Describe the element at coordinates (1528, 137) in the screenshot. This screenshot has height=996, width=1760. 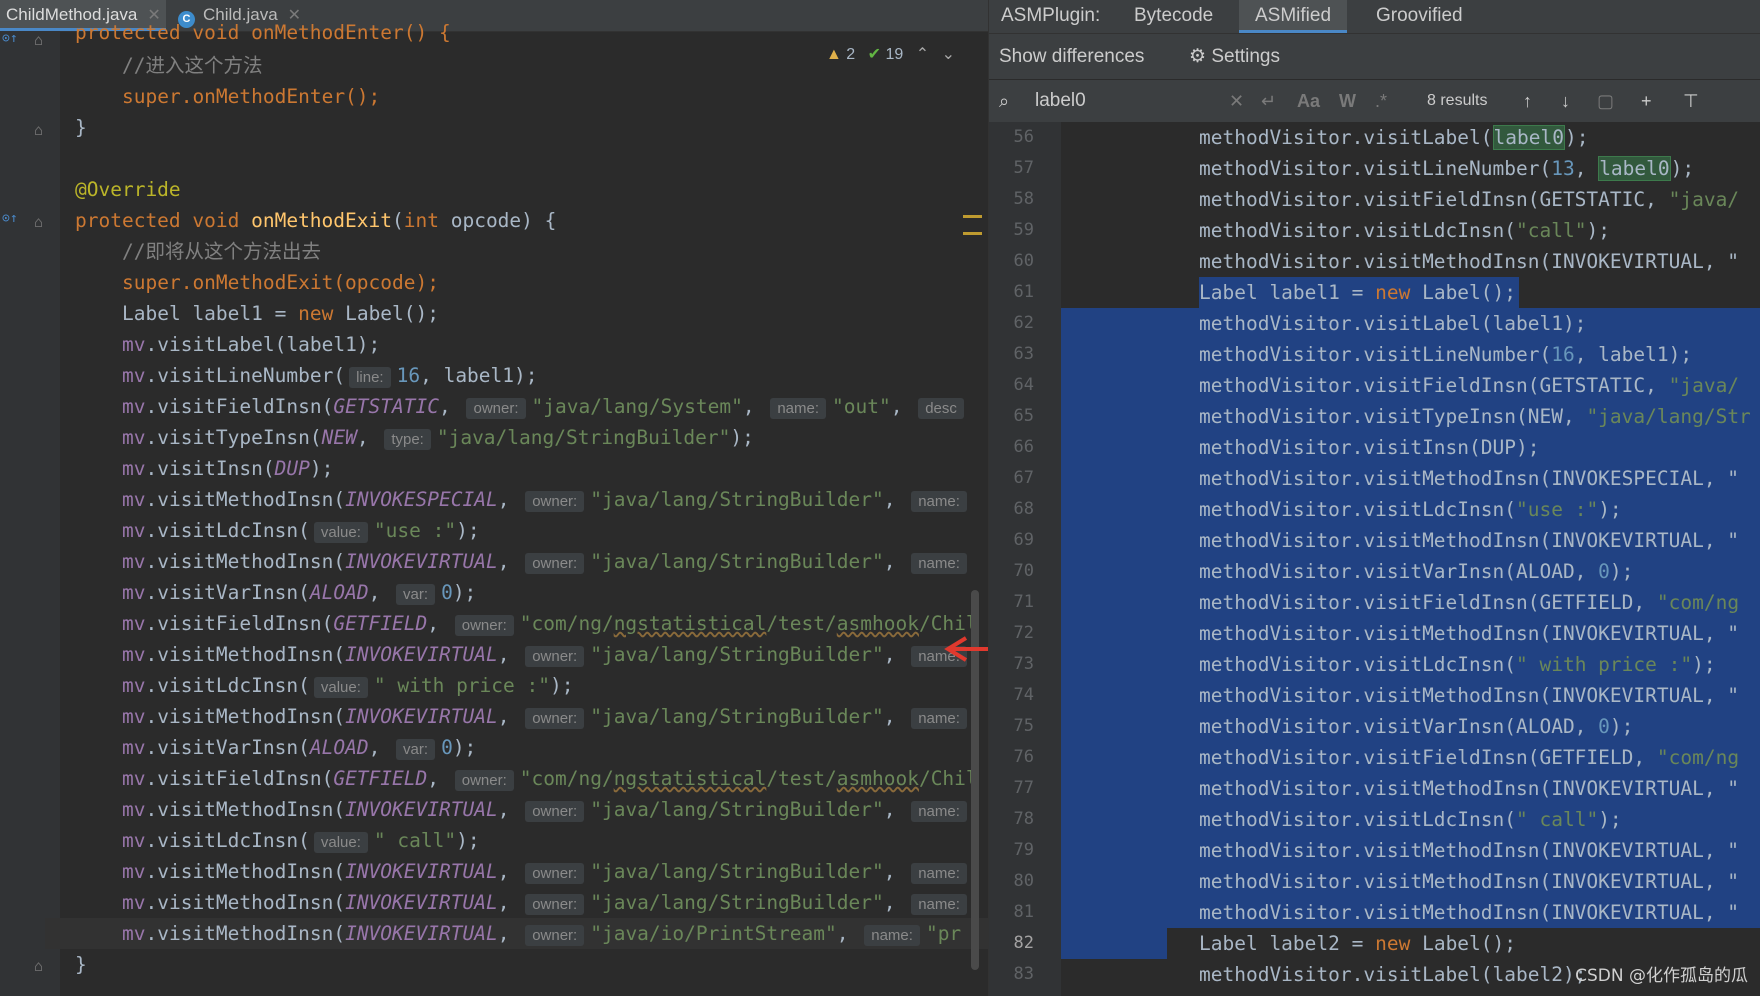
I see `search-match: label0` at that location.